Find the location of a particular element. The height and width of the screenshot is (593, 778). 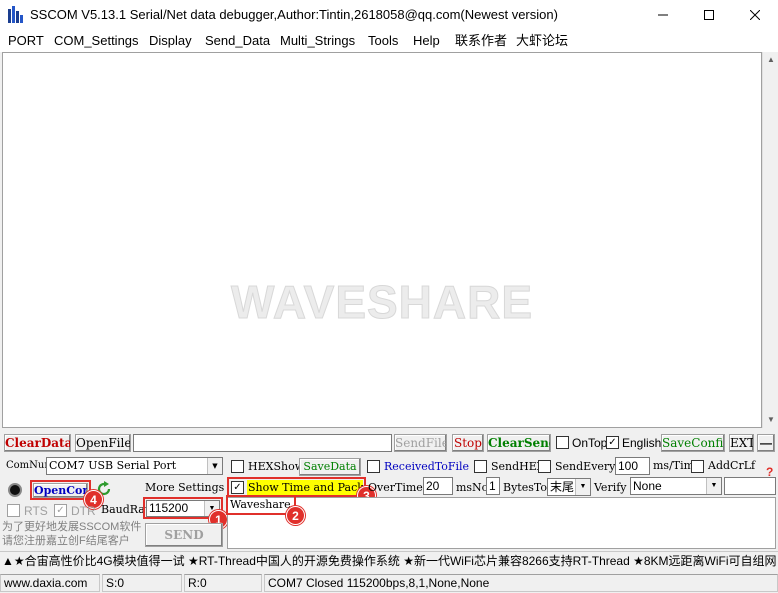

menu-port: PORT is located at coordinates (26, 41).